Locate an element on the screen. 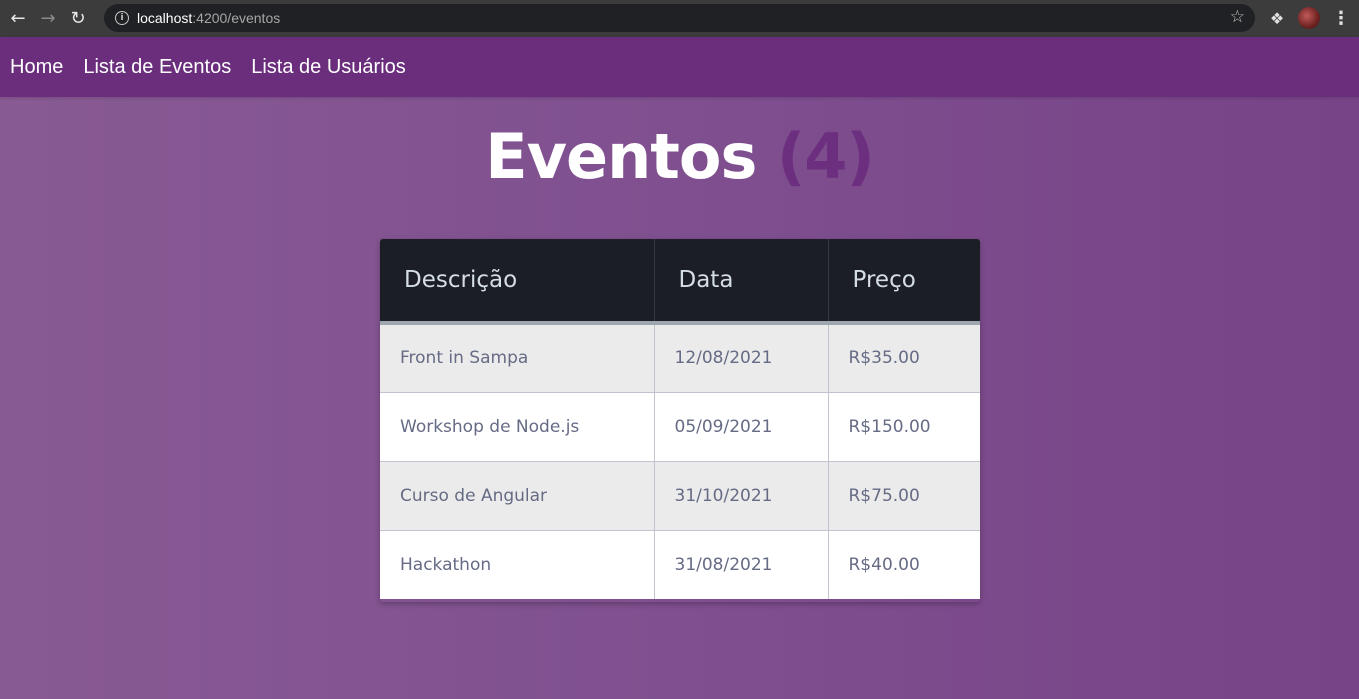  table-row: Workshop de Node.js 05/09/2021 R$150.00 is located at coordinates (680, 426).